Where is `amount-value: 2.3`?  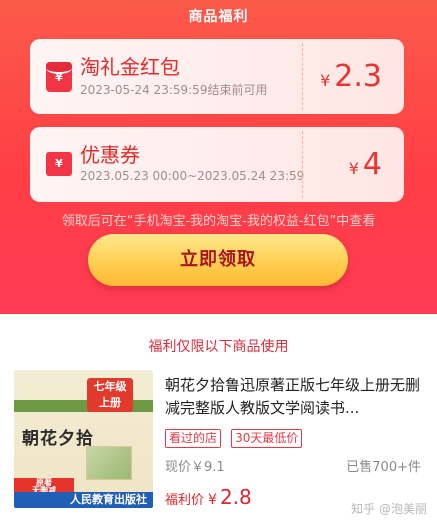 amount-value: 2.3 is located at coordinates (358, 76).